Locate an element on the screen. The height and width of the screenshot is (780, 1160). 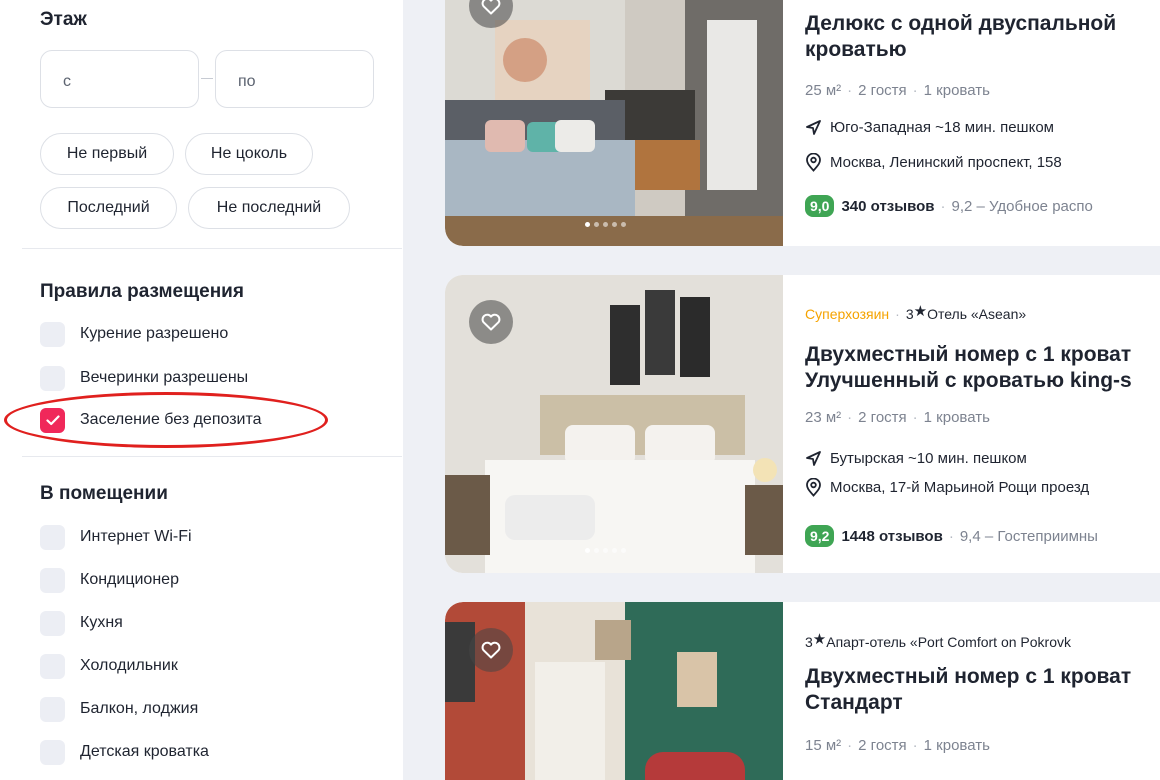
rating-line: 9,2 1448 отзывов · 9,4 – Гостеприимны is located at coordinates (951, 536).